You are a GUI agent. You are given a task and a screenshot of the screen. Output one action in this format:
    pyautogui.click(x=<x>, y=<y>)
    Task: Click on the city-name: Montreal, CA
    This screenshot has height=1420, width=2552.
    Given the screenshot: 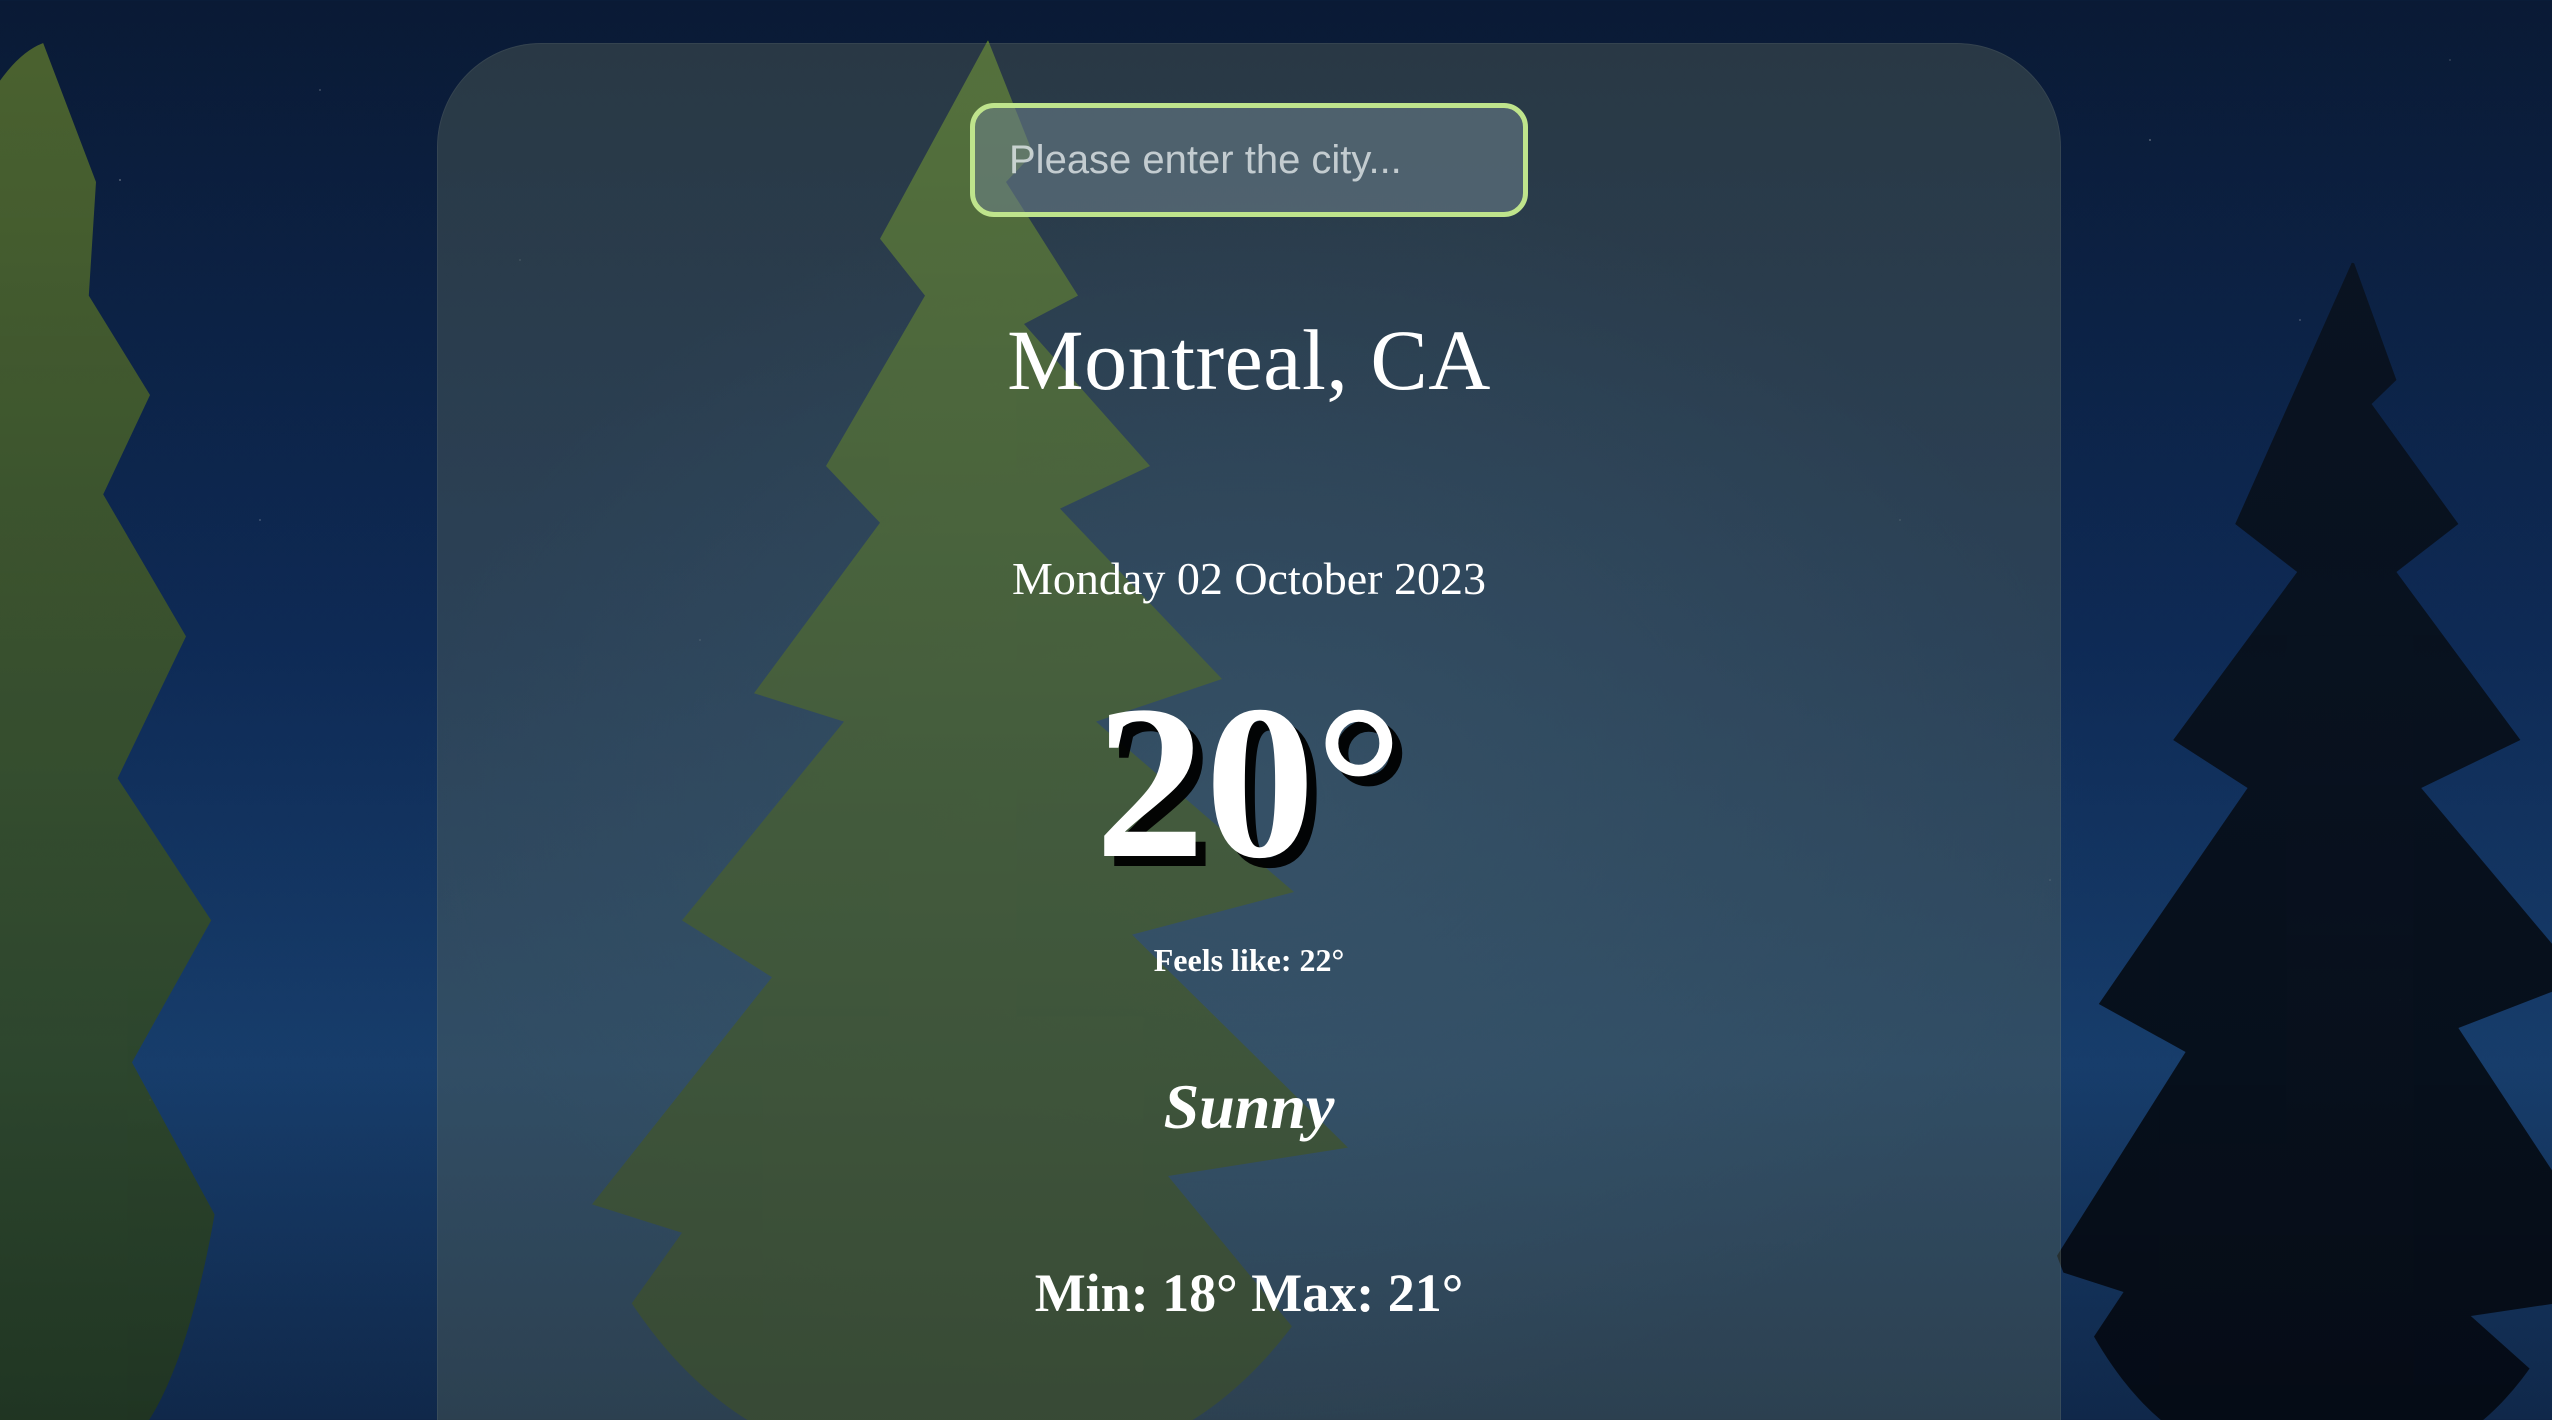 What is the action you would take?
    pyautogui.click(x=1249, y=360)
    